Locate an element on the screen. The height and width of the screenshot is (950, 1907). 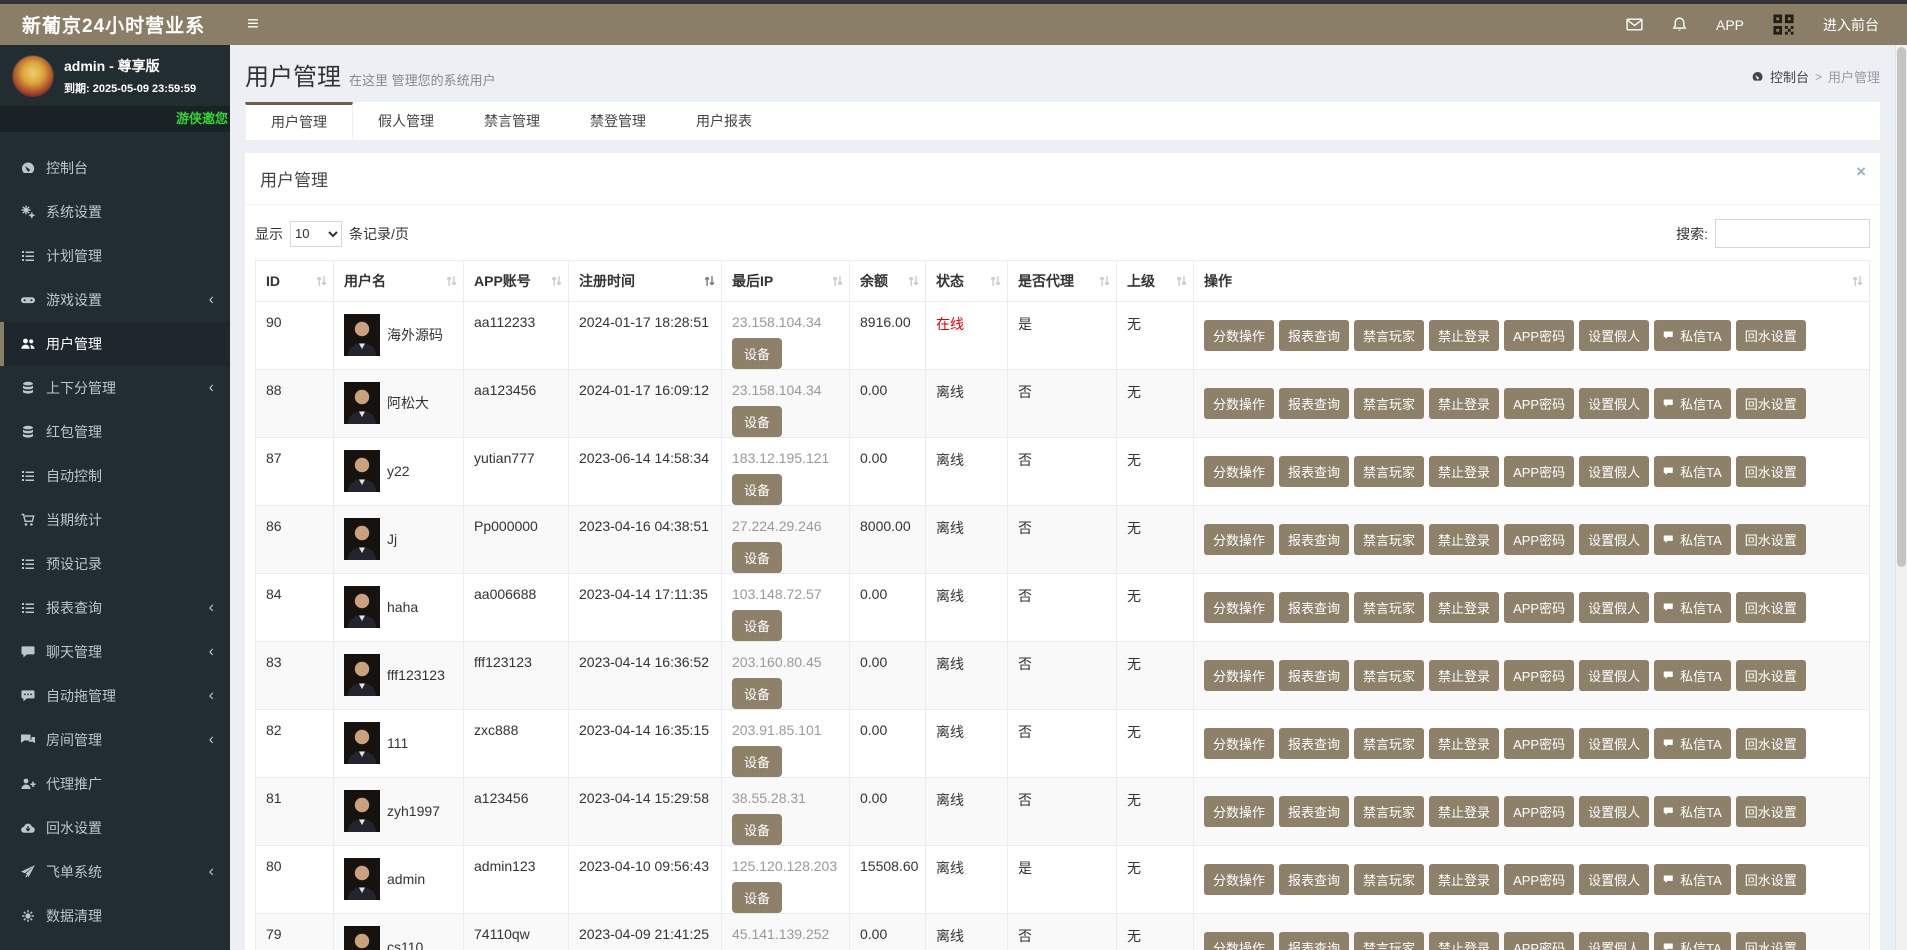
sidebar-item-report-query: 报表查询 ‹ is located at coordinates (115, 608).